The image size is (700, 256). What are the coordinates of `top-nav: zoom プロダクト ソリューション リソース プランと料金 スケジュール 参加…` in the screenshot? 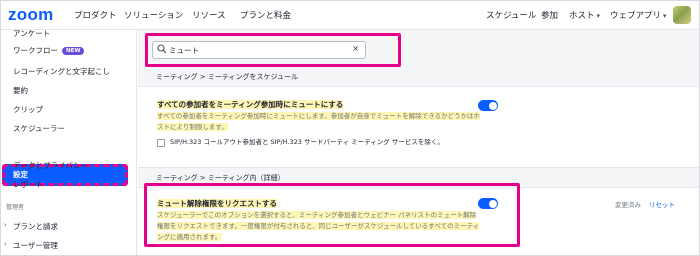 It's located at (350, 15).